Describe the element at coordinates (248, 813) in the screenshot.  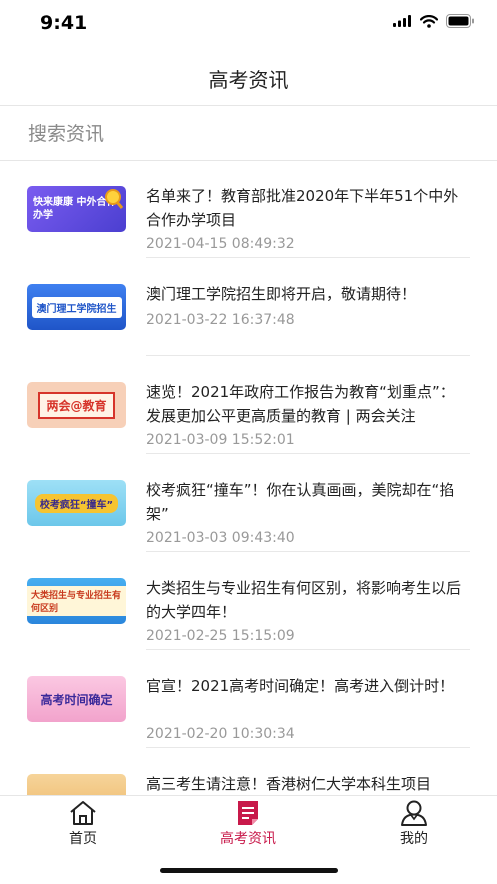
I see `article-icon` at that location.